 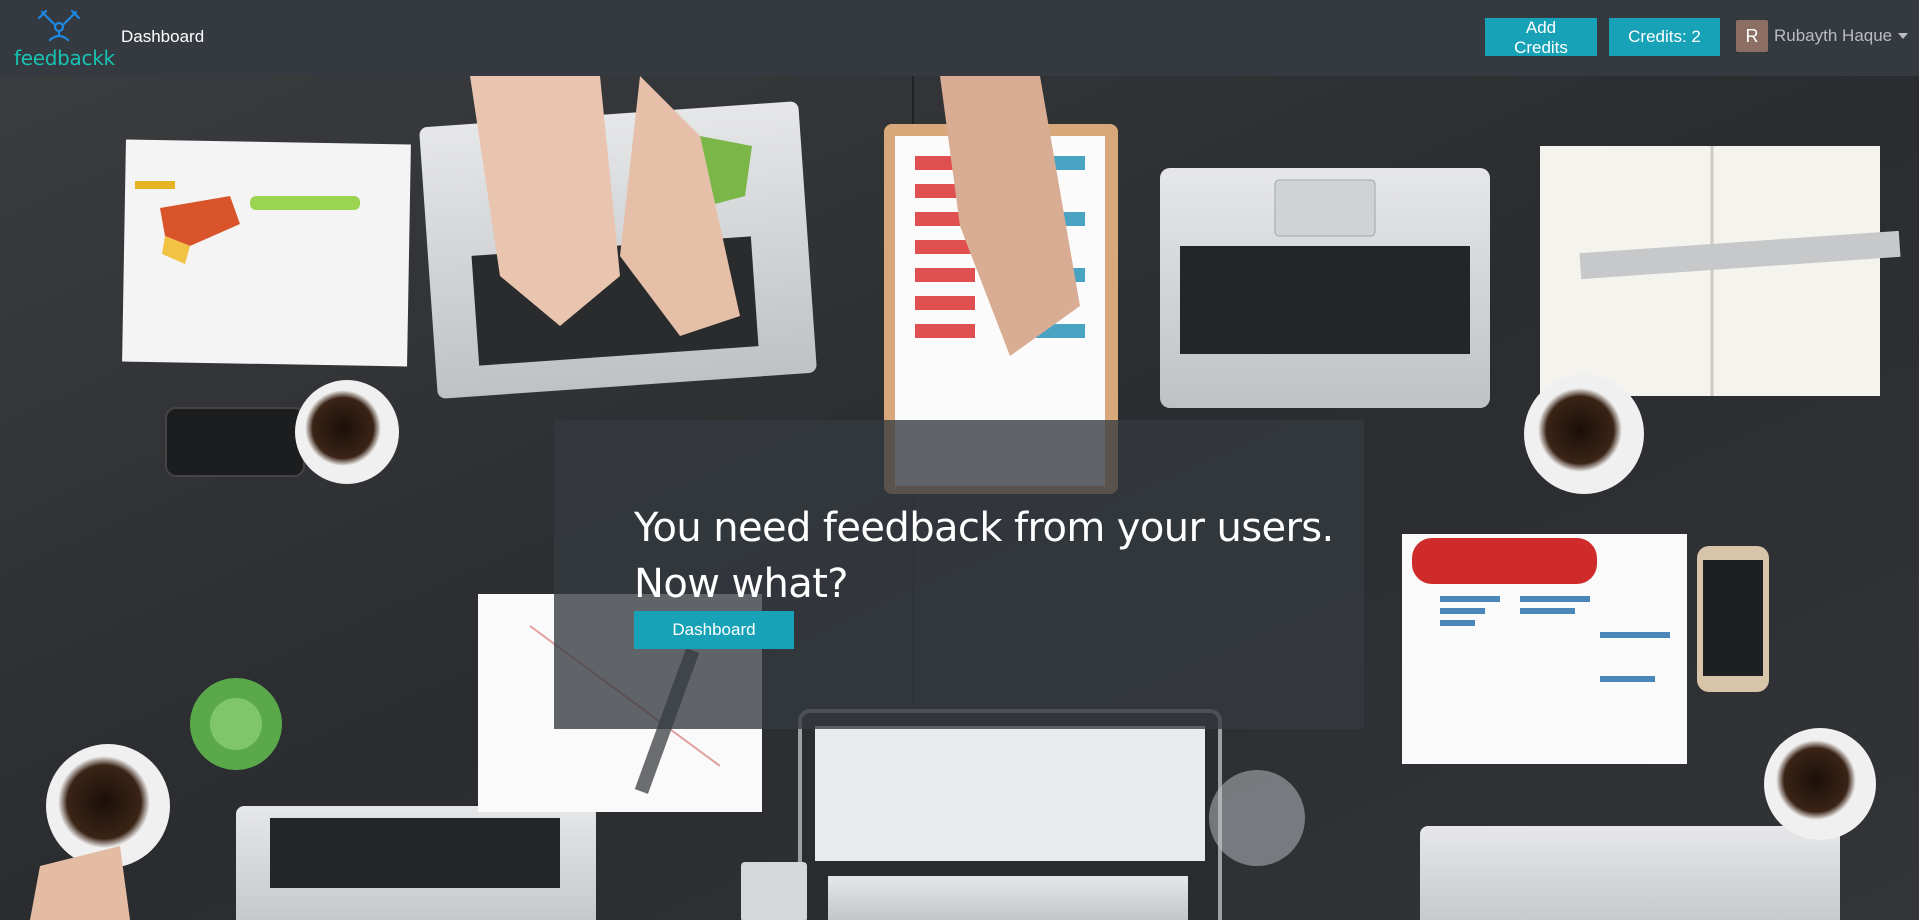 I want to click on user-name: Rubayth Haque, so click(x=1833, y=35).